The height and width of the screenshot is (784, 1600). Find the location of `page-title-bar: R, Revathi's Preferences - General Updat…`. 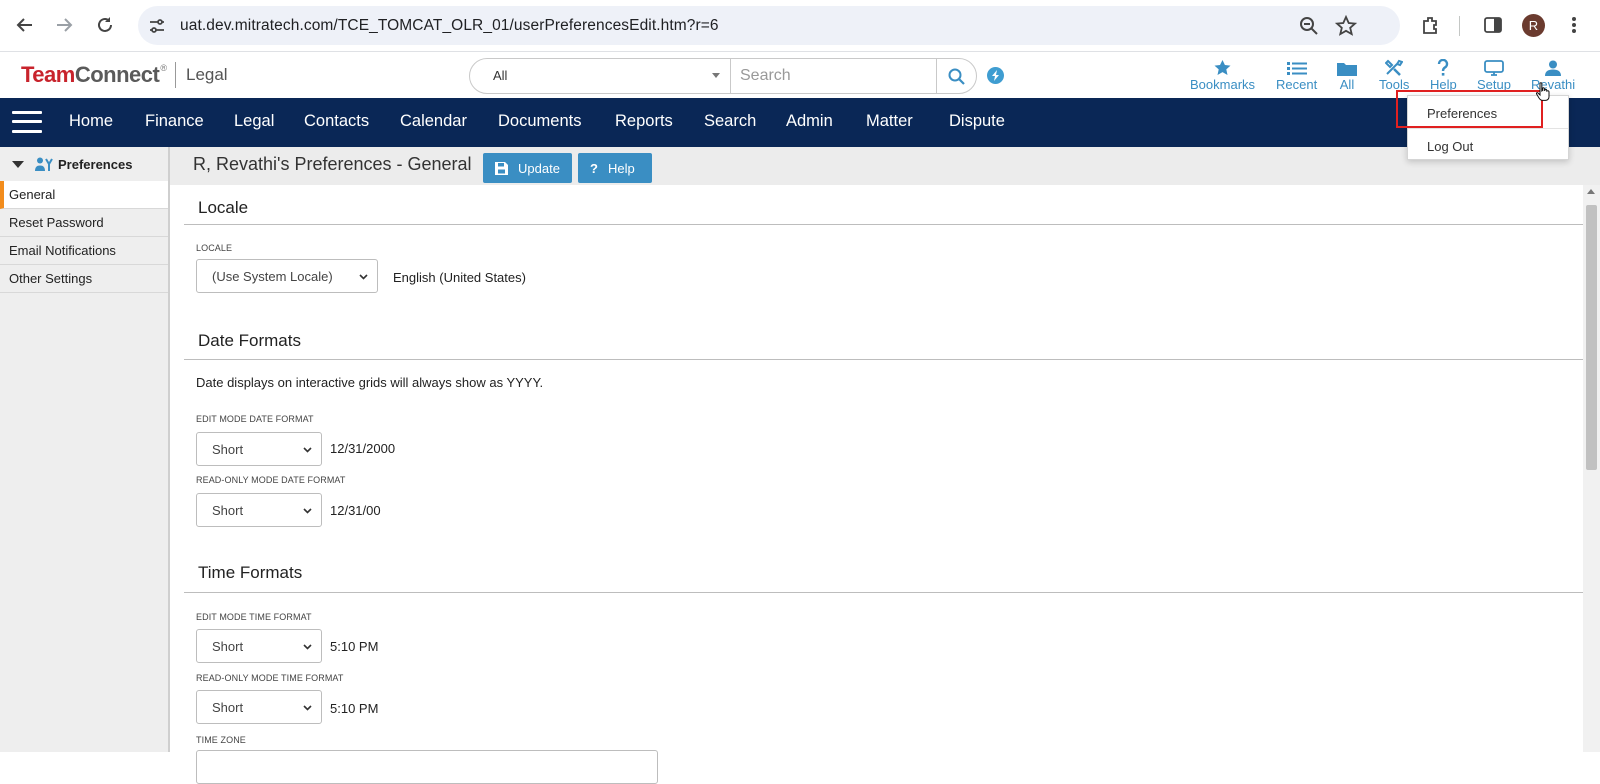

page-title-bar: R, Revathi's Preferences - General Updat… is located at coordinates (885, 166).